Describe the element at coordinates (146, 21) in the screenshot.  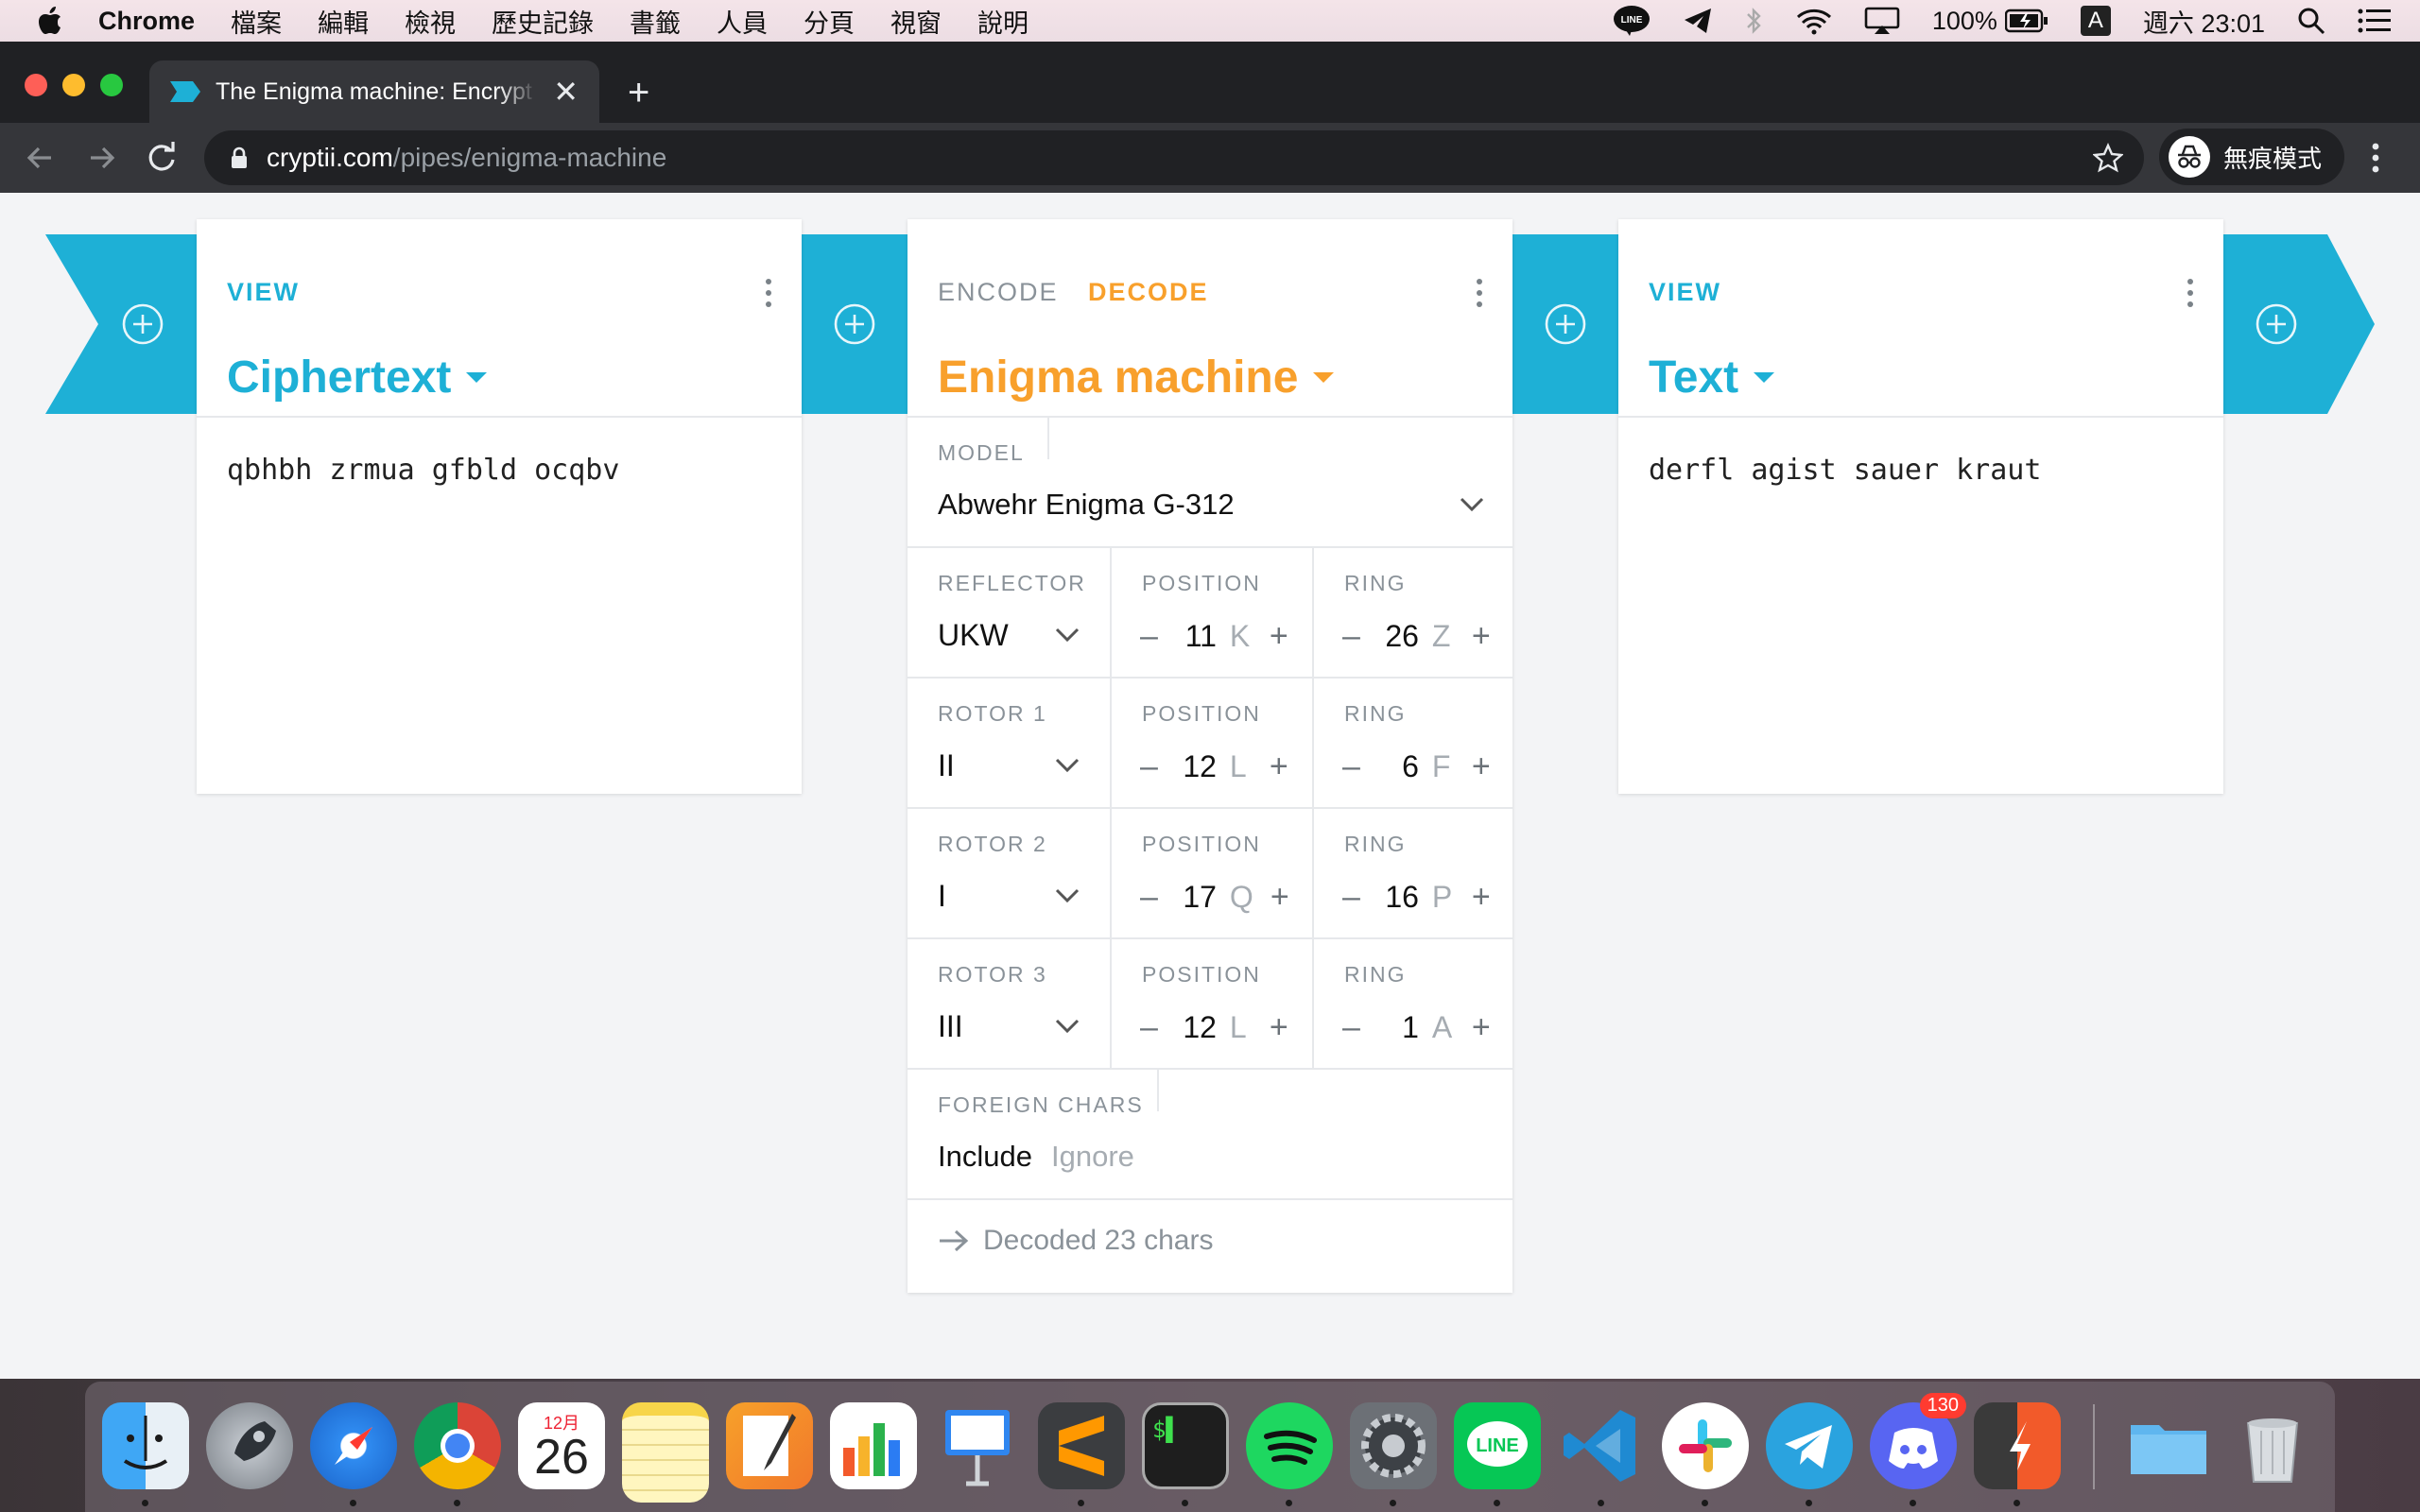
I see `menu-app-name: Chrome` at that location.